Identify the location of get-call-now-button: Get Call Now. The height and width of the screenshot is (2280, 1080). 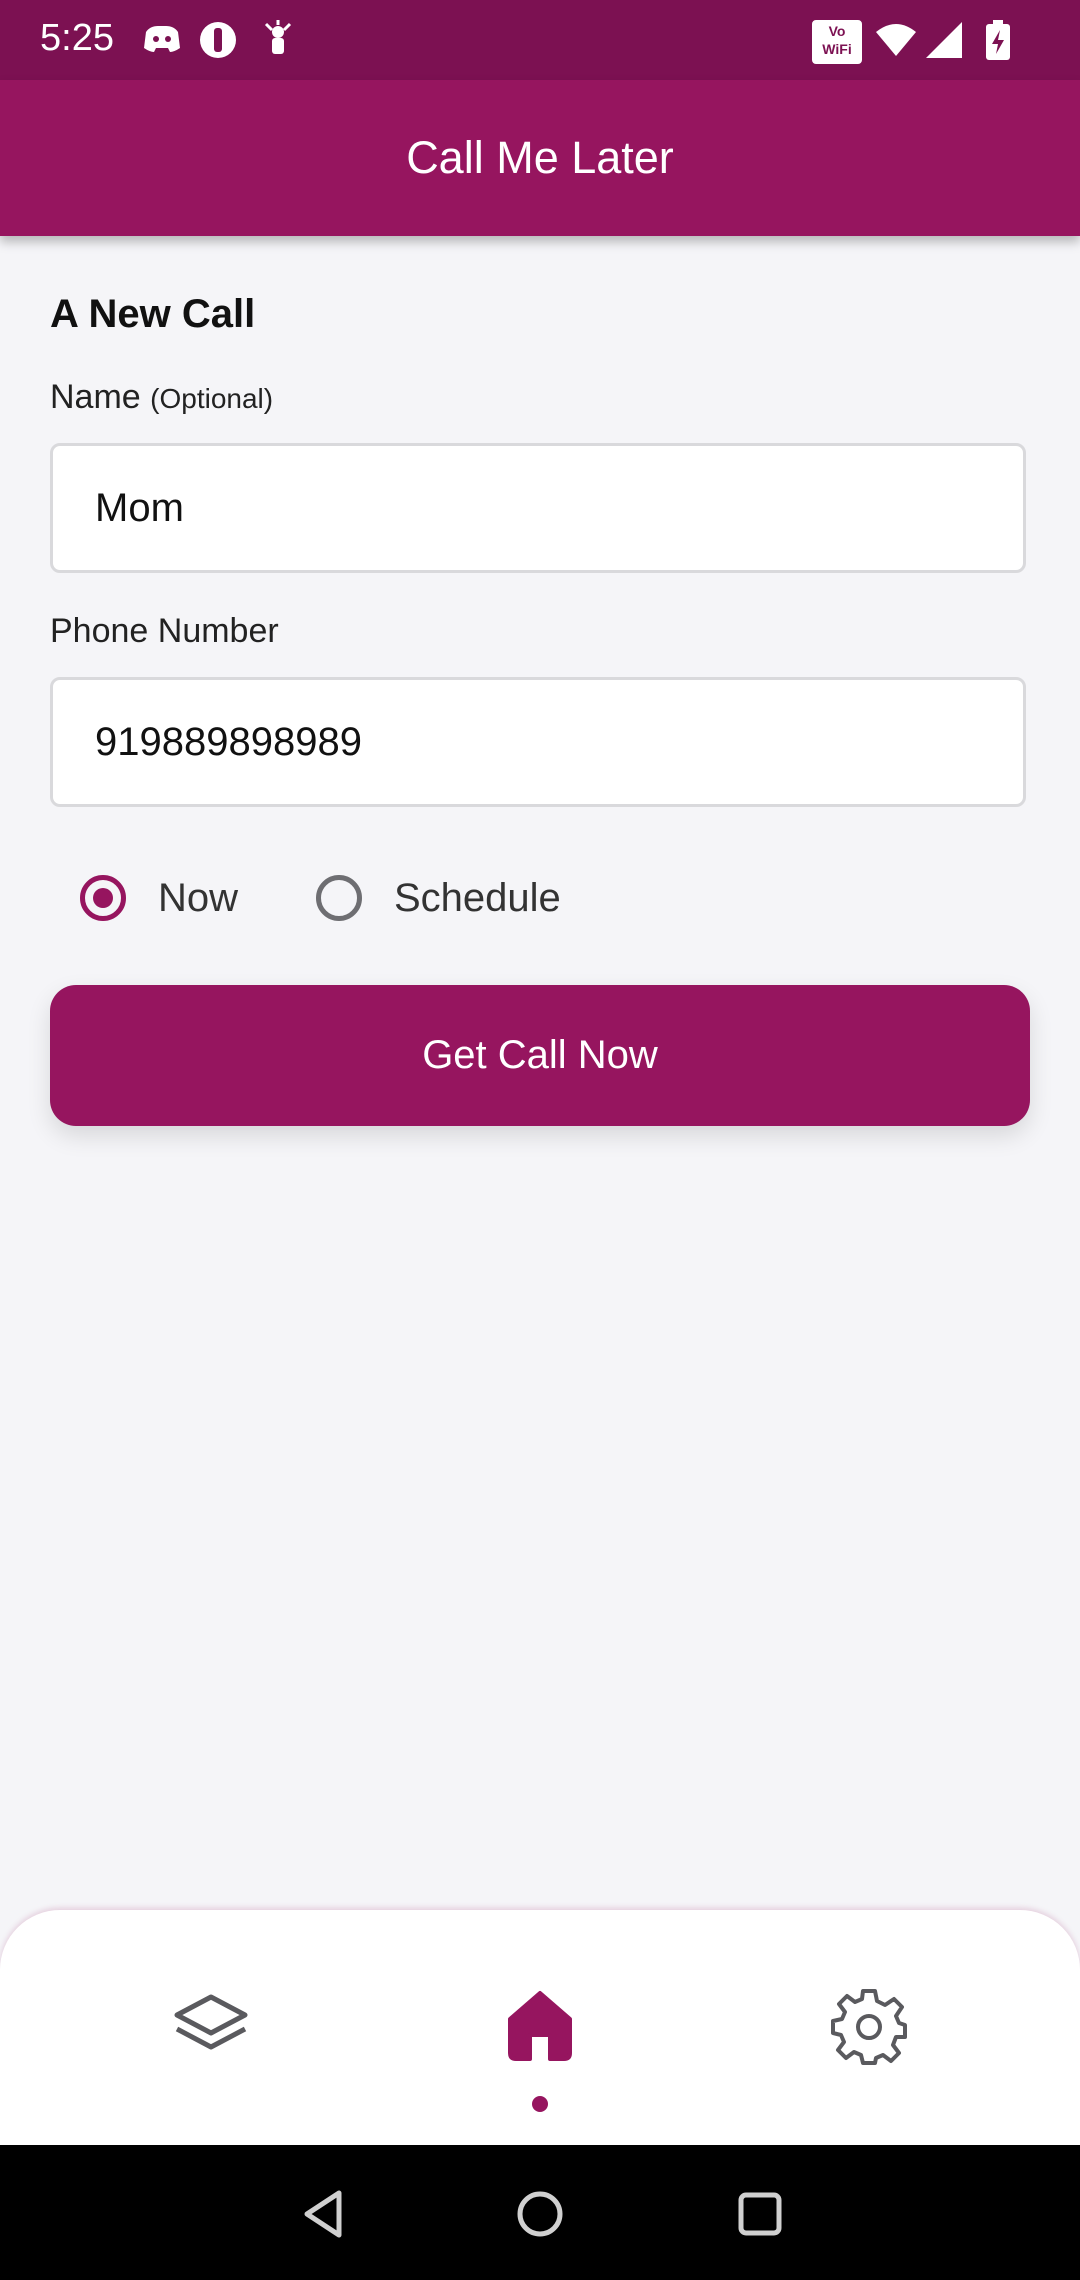
(540, 1055).